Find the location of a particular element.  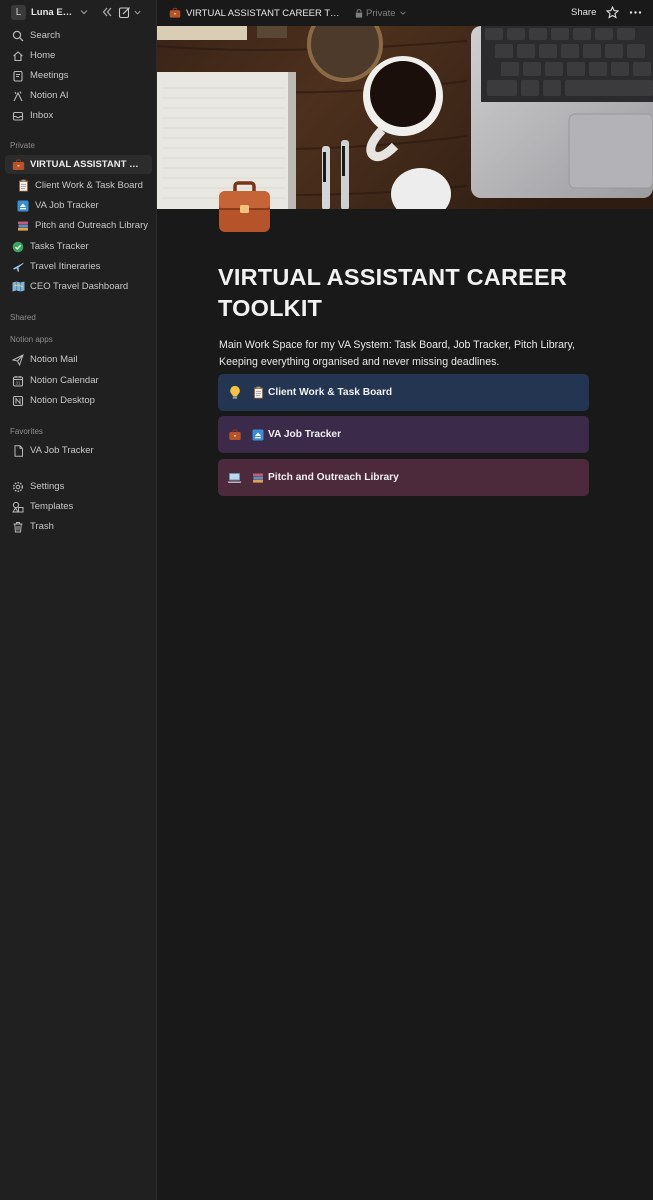

search-icon is located at coordinates (18, 36).